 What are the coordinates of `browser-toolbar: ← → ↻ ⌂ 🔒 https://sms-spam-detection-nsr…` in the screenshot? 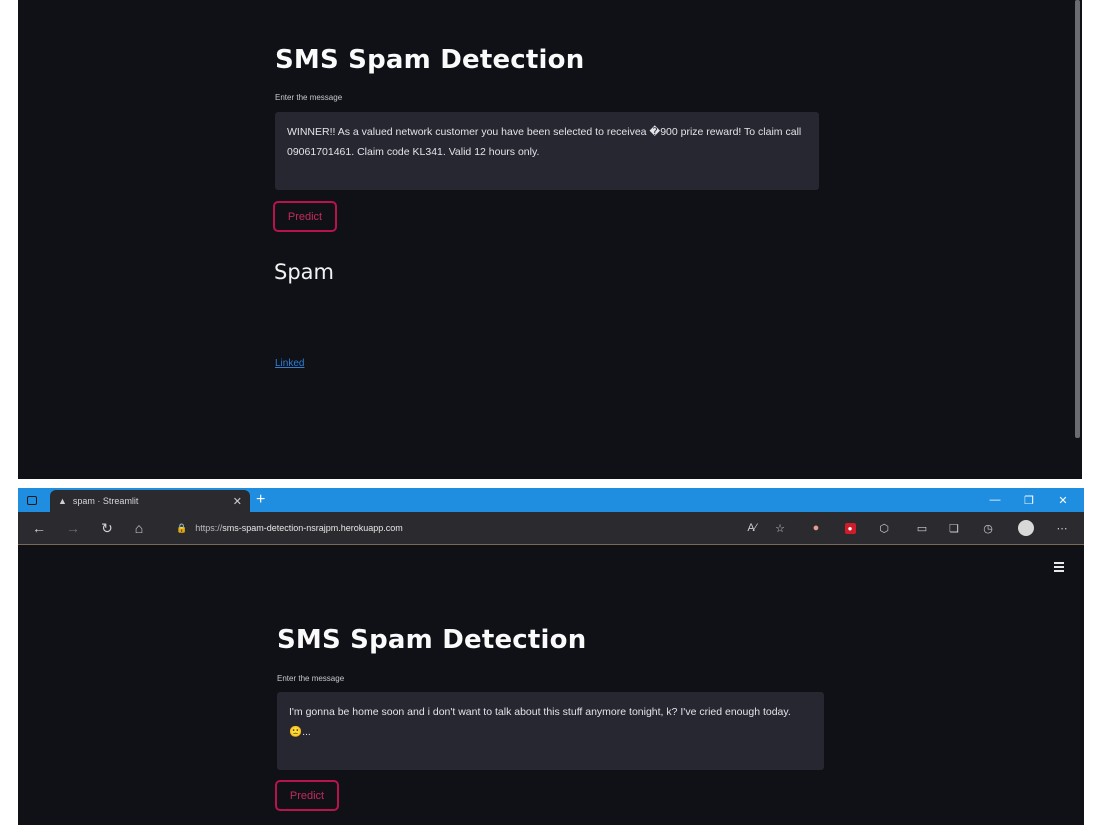 It's located at (551, 528).